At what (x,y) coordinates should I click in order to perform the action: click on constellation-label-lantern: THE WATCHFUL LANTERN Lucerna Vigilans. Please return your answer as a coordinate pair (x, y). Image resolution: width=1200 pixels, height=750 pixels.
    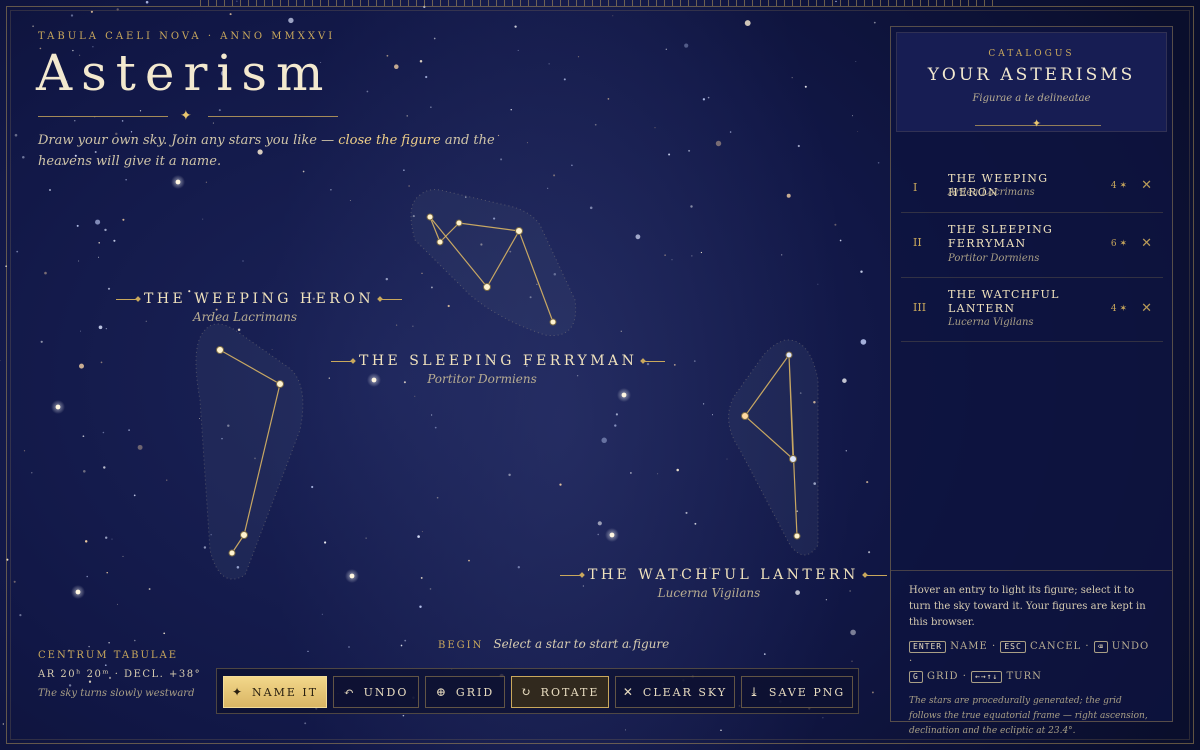
    Looking at the image, I should click on (720, 583).